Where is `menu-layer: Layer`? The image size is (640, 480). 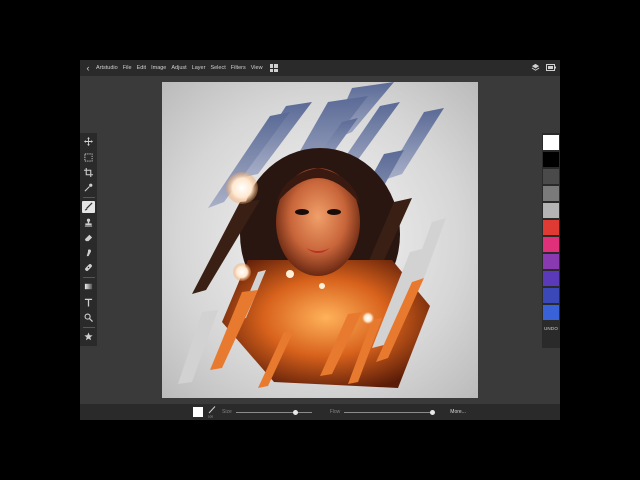 menu-layer: Layer is located at coordinates (199, 68).